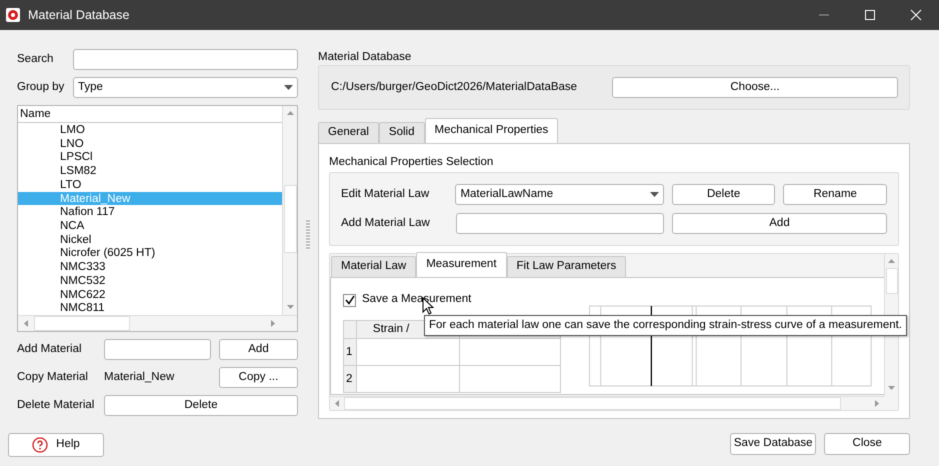  I want to click on material-name-field, so click(157, 349).